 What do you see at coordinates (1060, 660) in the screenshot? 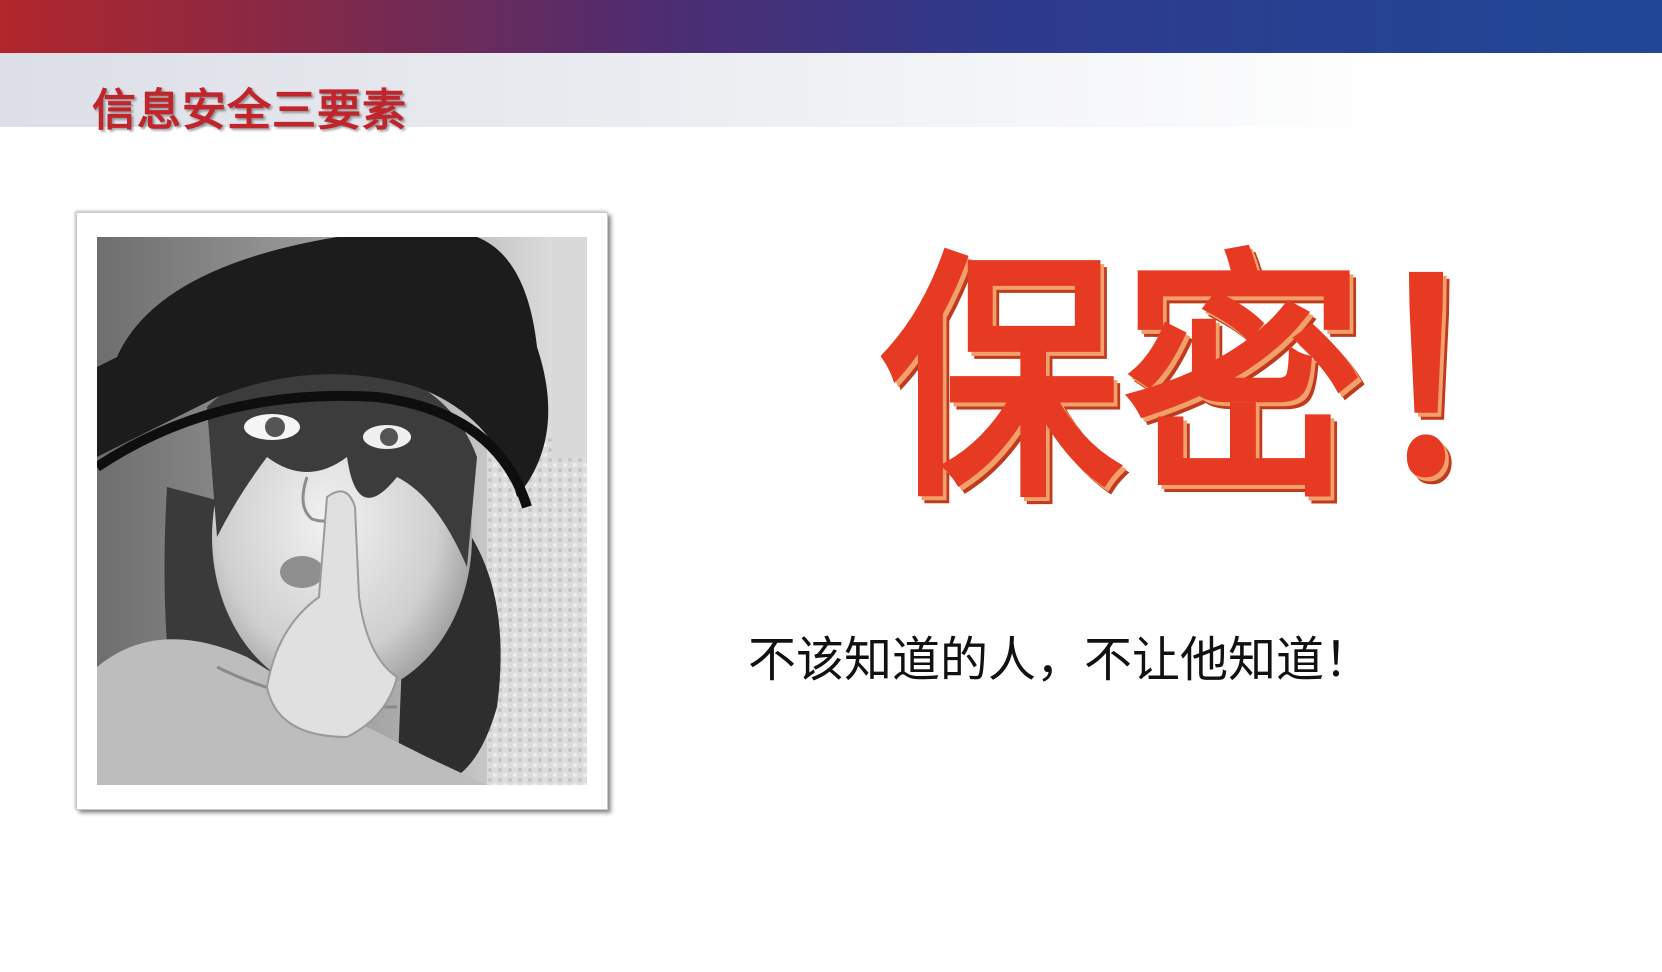
I see `confidentiality-slogan: 不该知道的人，不让他知道！` at bounding box center [1060, 660].